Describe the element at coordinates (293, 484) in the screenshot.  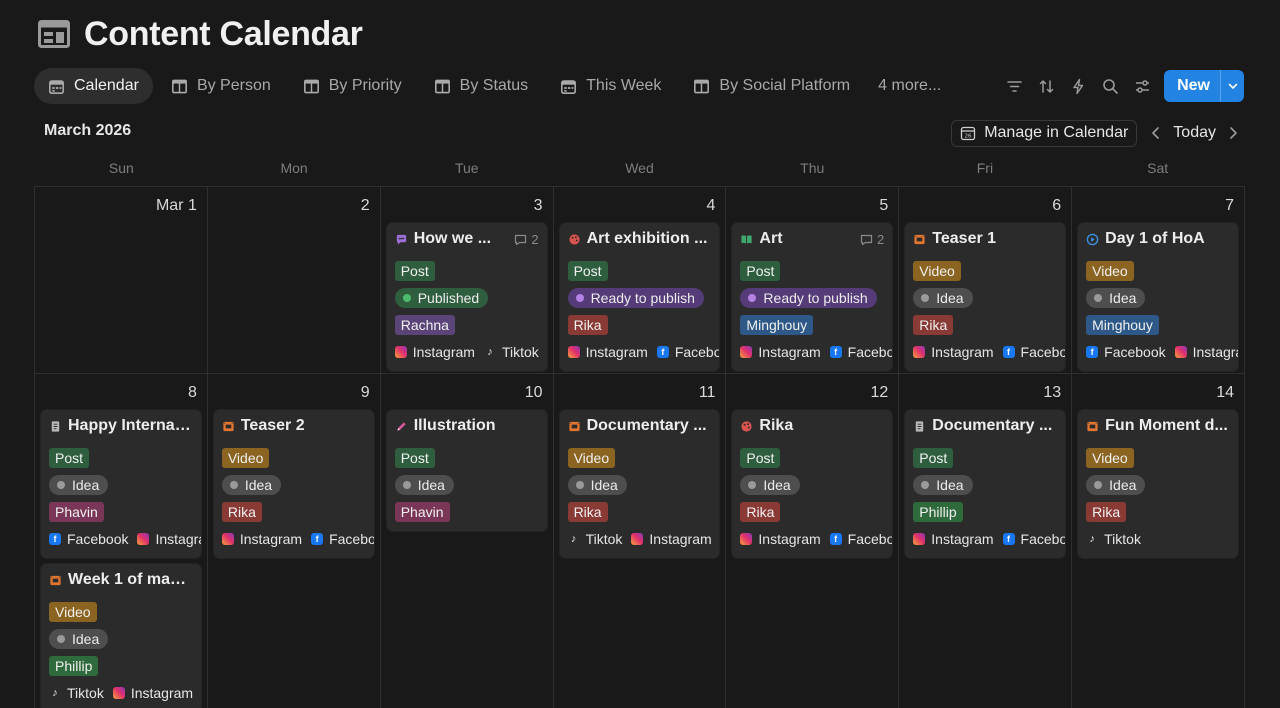
I see `content-card: Teaser 2 Video Idea Rika Instagram f Facebook` at that location.